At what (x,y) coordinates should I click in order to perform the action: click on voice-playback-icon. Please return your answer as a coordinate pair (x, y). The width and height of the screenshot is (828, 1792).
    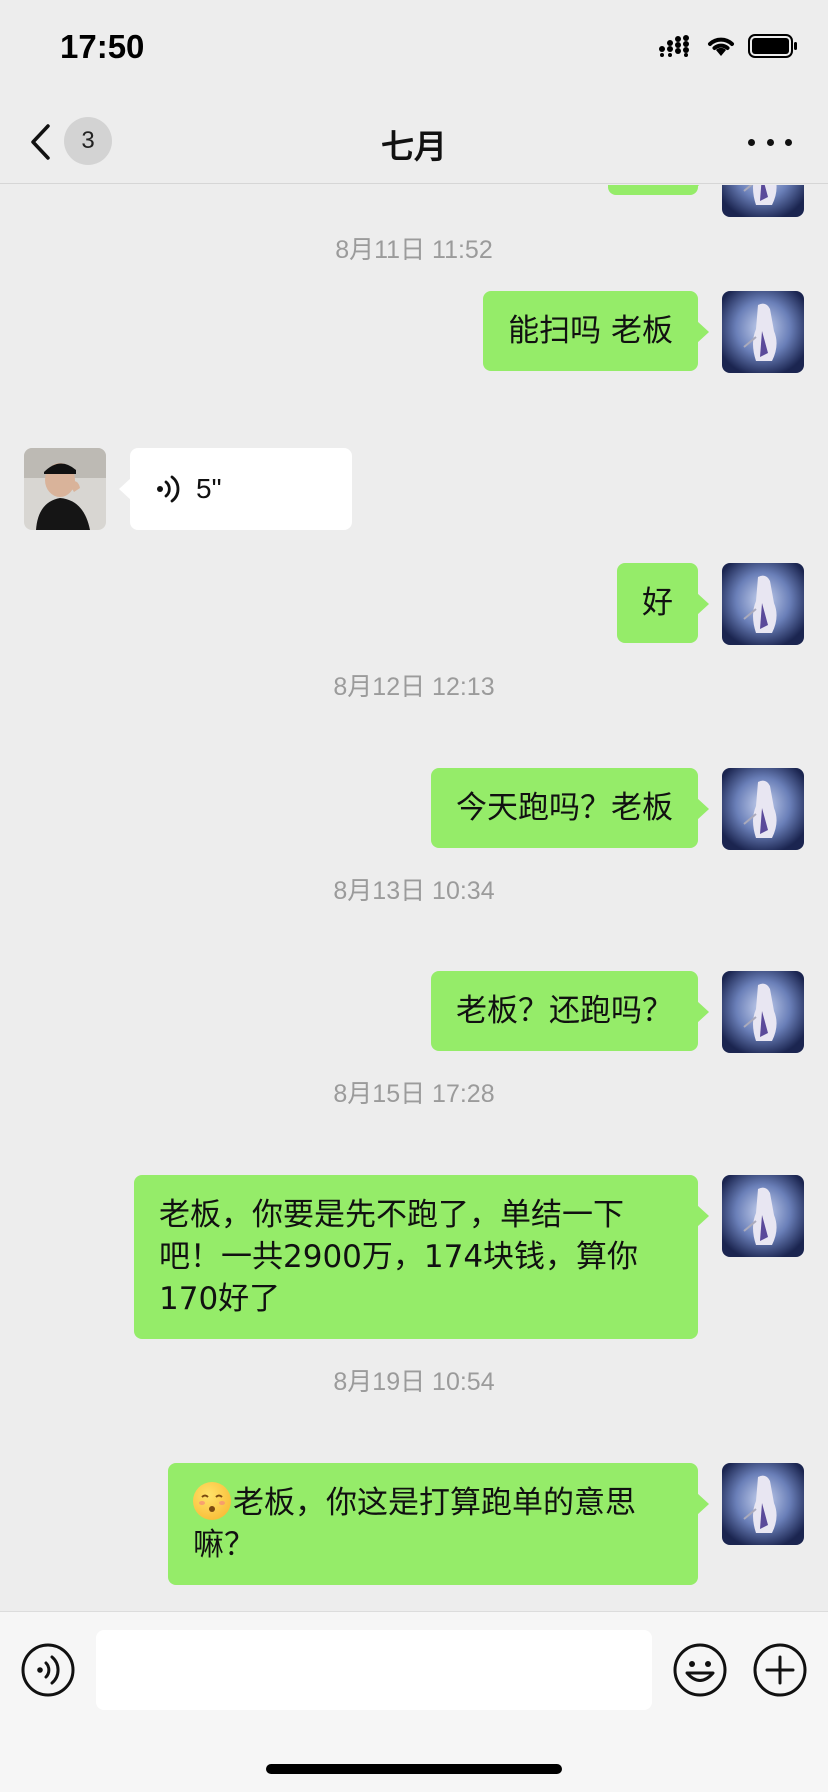
    Looking at the image, I should click on (168, 489).